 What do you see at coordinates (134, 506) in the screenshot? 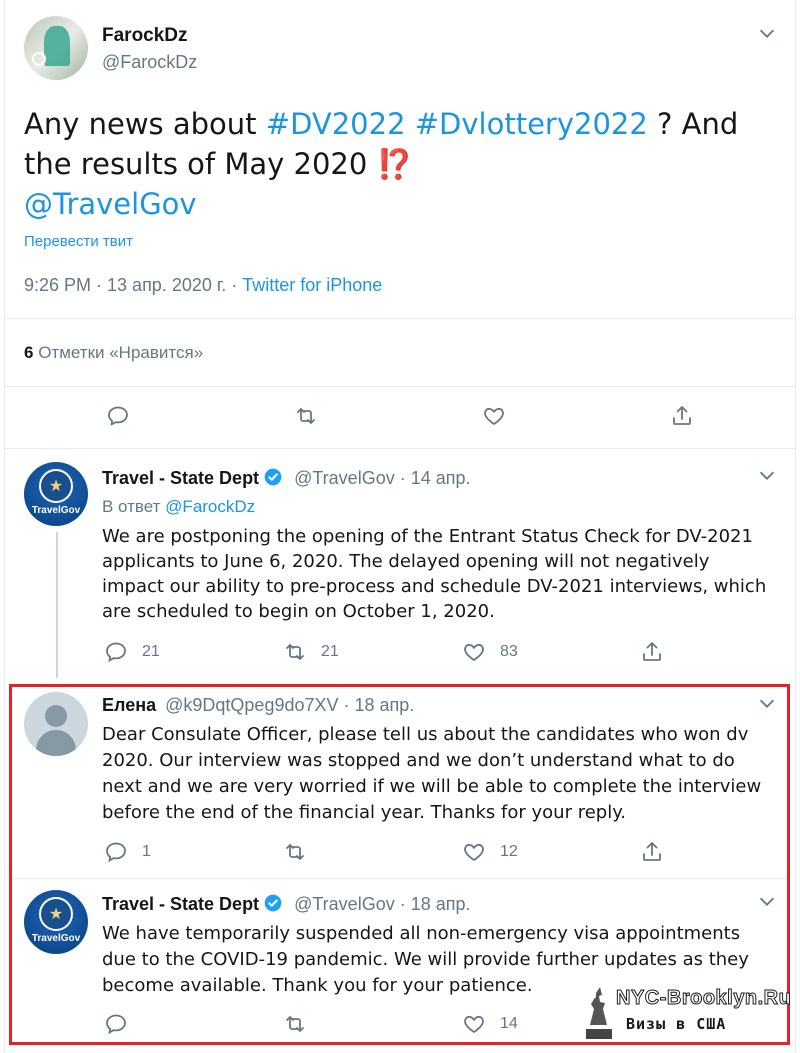
I see `reply-prefix: В ответ` at bounding box center [134, 506].